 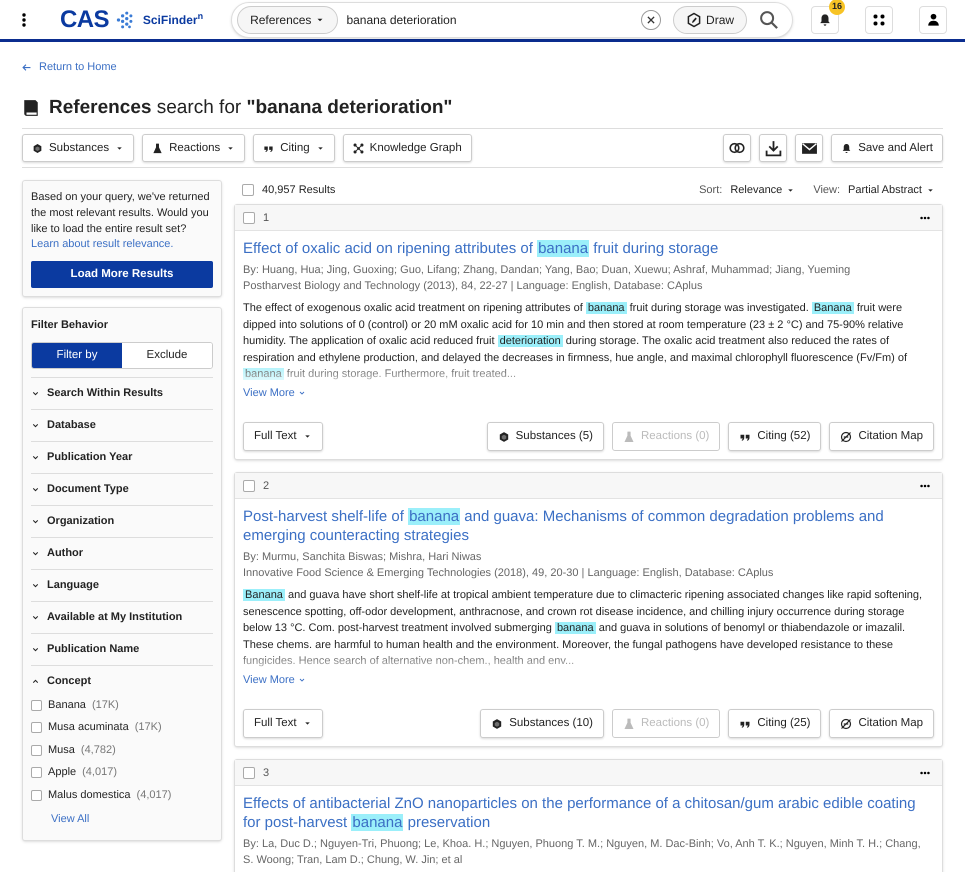 I want to click on view-label: View:, so click(x=826, y=190).